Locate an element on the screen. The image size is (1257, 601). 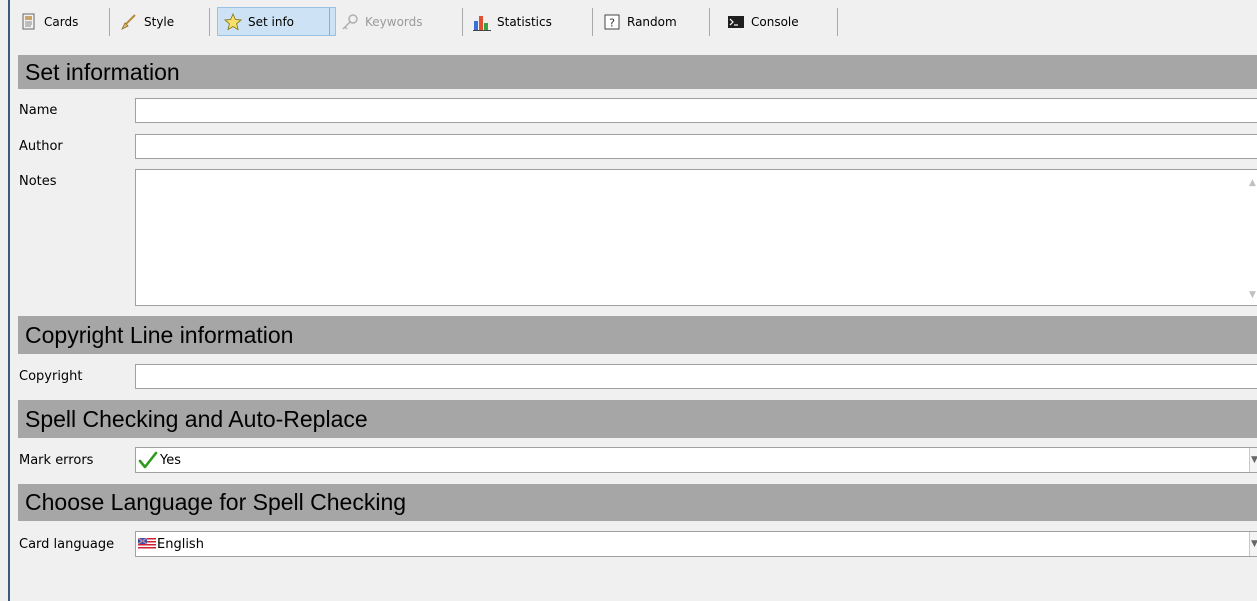
console-icon is located at coordinates (736, 22).